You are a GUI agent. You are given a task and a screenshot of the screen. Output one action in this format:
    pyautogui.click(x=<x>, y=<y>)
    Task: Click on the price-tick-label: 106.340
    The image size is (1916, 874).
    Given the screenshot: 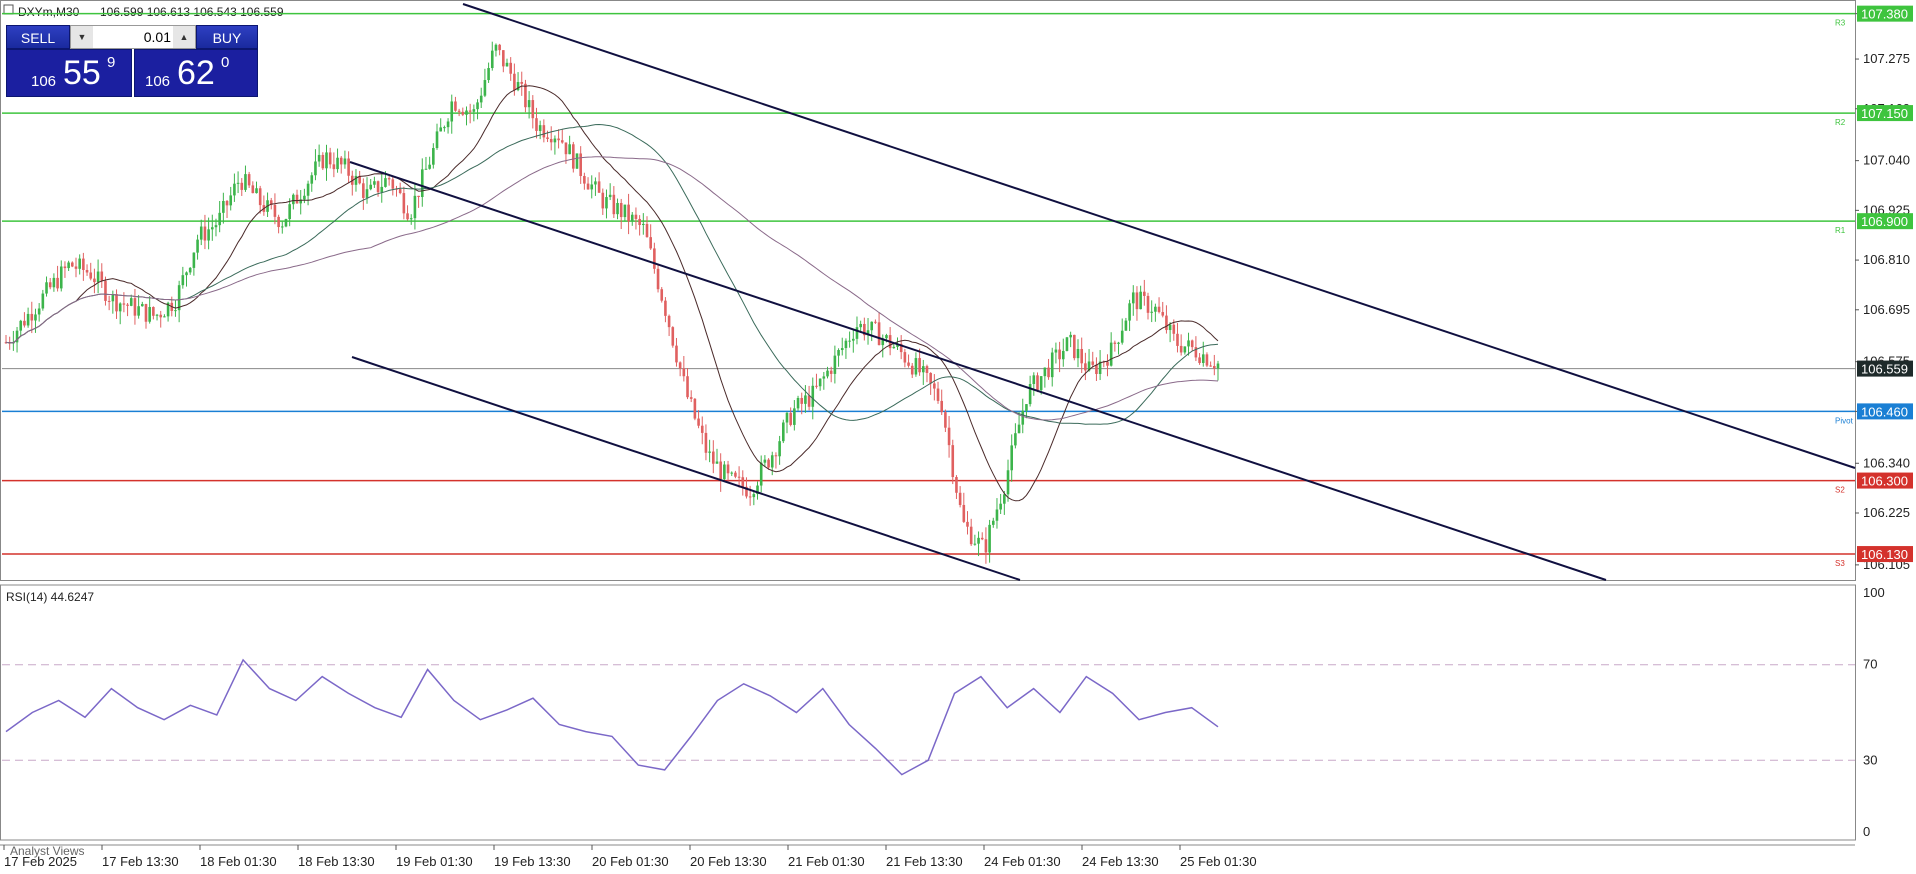 What is the action you would take?
    pyautogui.click(x=1886, y=462)
    